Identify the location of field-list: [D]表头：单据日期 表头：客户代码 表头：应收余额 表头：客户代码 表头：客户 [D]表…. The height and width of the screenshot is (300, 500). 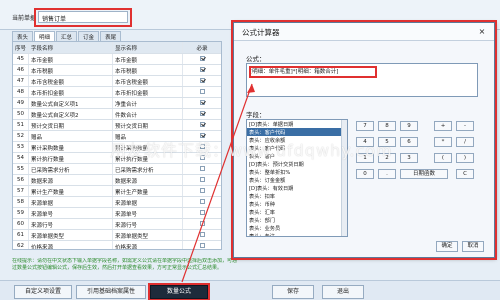
(297, 178).